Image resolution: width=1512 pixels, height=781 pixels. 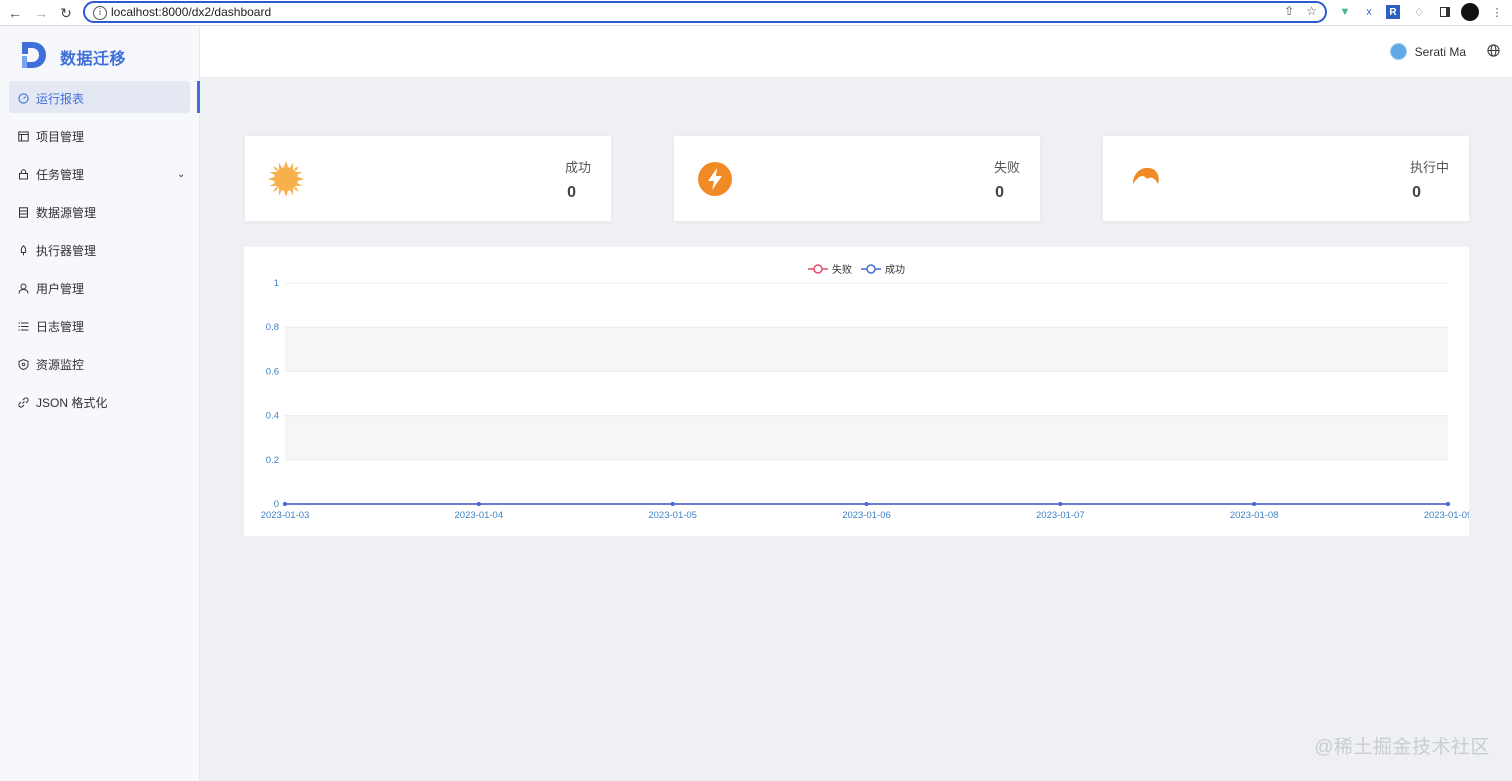 I want to click on x-tick-label: 2023-01-07, so click(x=1060, y=515).